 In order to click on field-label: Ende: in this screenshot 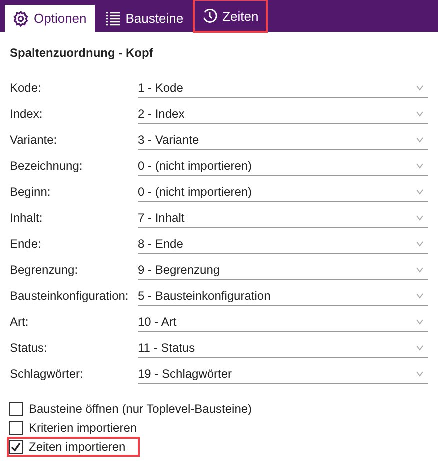, I will do `click(26, 244)`.